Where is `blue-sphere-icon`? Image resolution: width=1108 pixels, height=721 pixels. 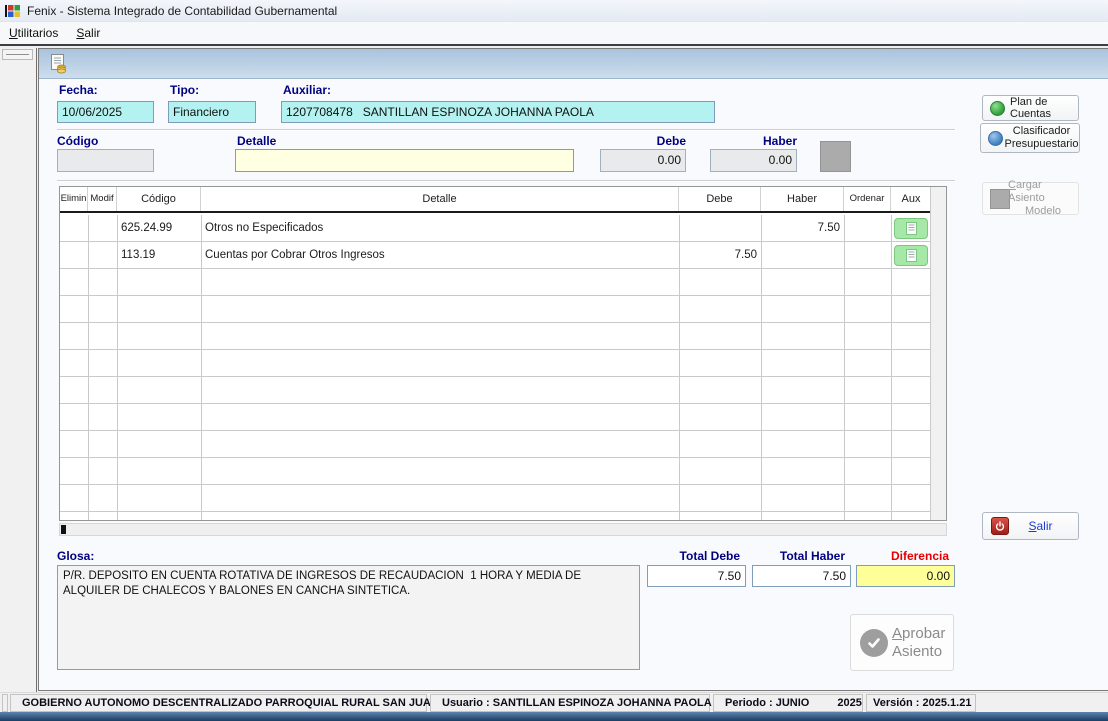 blue-sphere-icon is located at coordinates (995, 138).